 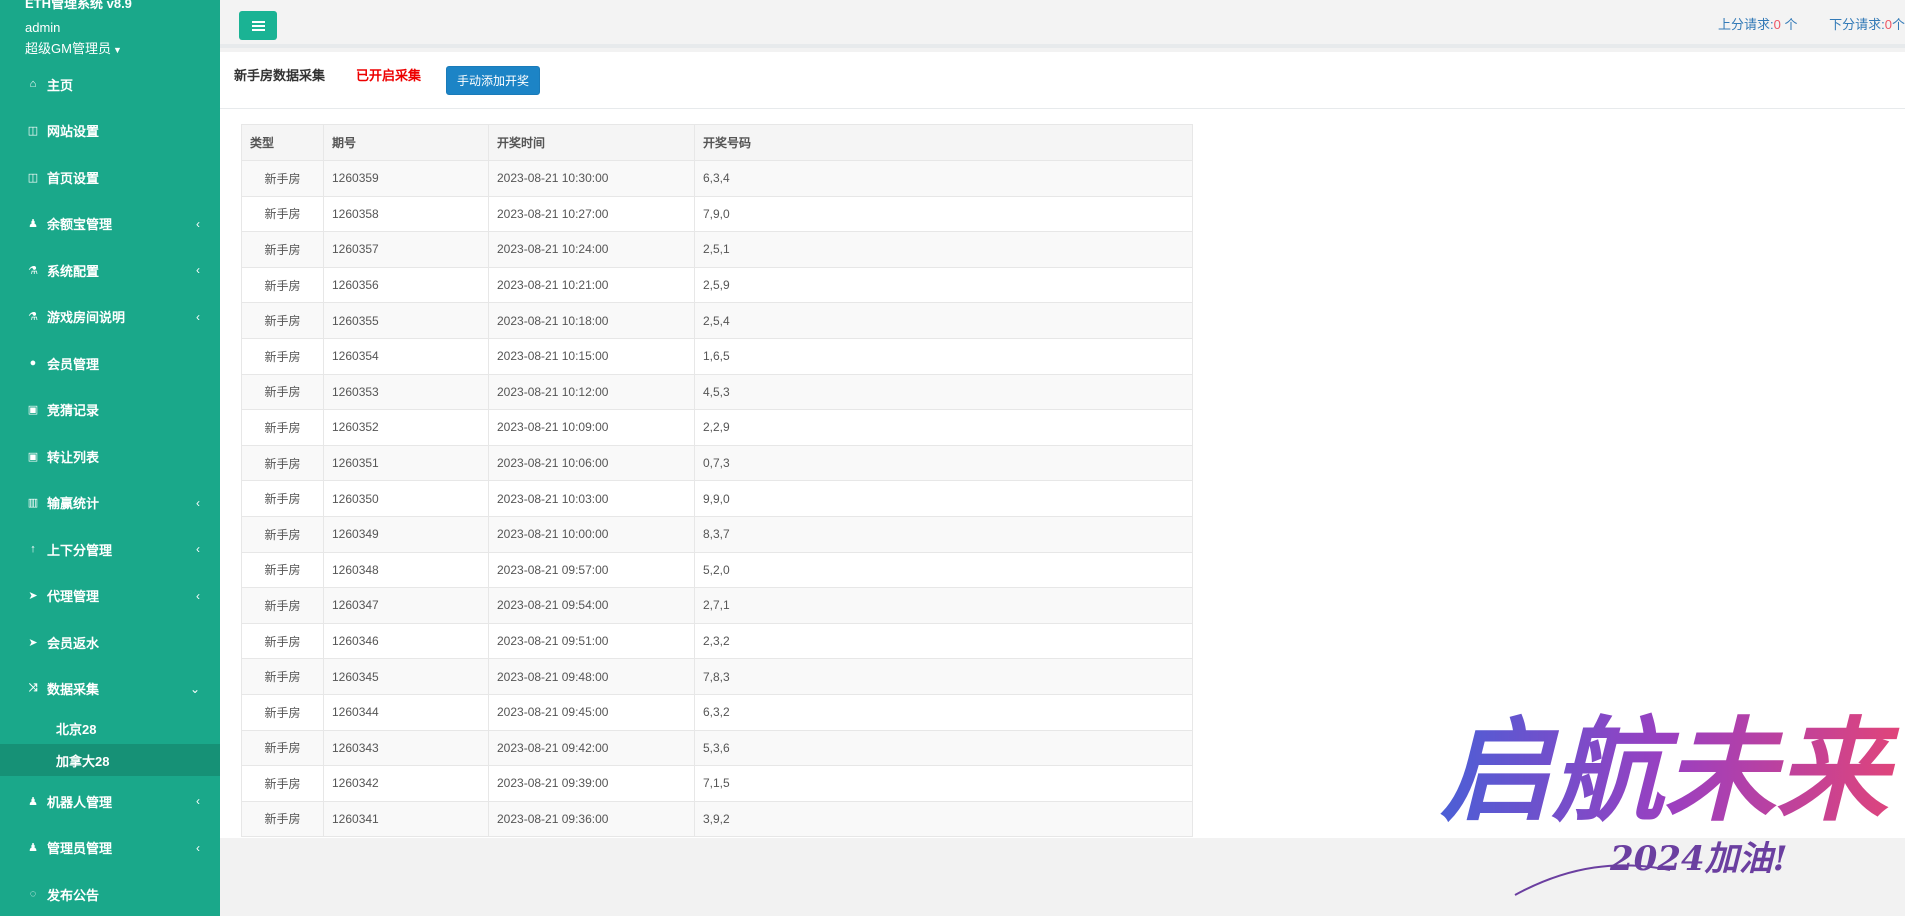 I want to click on cell-numbers: 7,8,3, so click(x=943, y=676).